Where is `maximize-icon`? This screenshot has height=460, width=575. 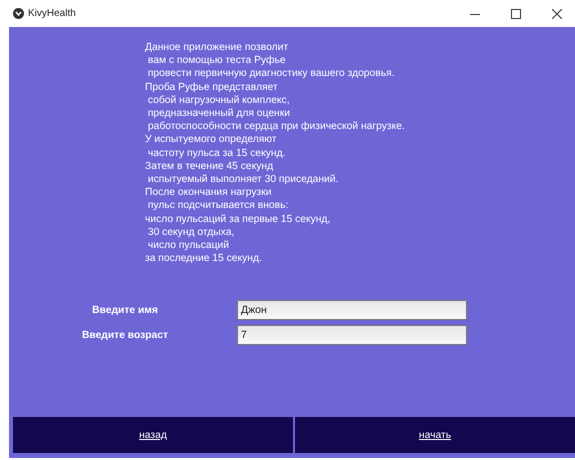
maximize-icon is located at coordinates (516, 13).